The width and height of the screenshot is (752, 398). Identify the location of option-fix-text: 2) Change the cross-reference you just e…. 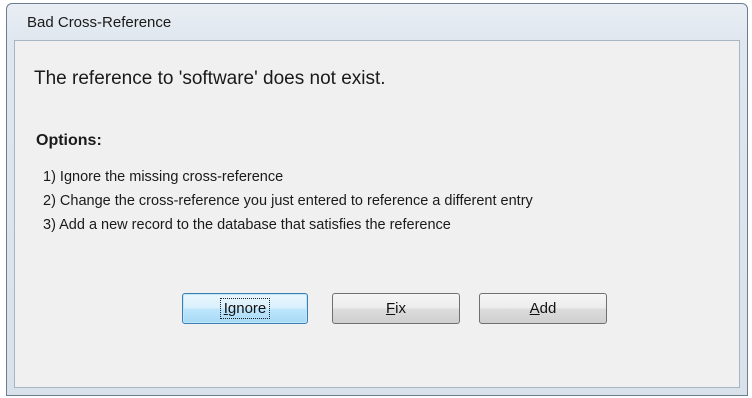
(288, 201).